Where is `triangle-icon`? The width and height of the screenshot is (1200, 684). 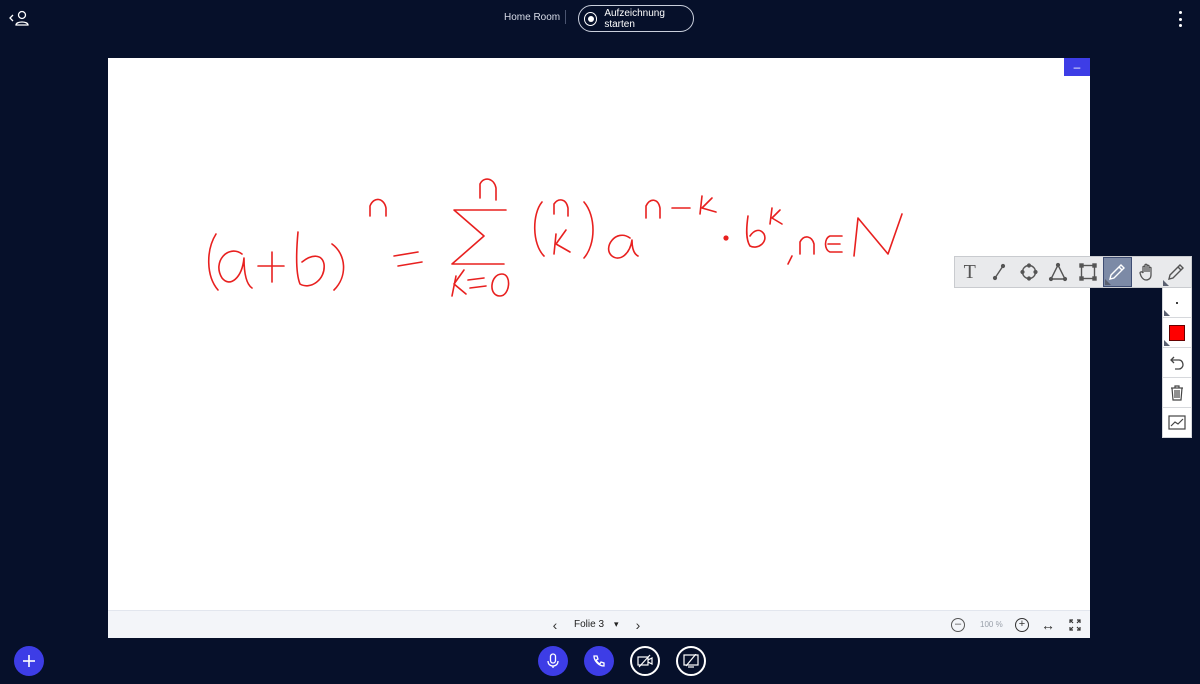
triangle-icon is located at coordinates (1058, 272).